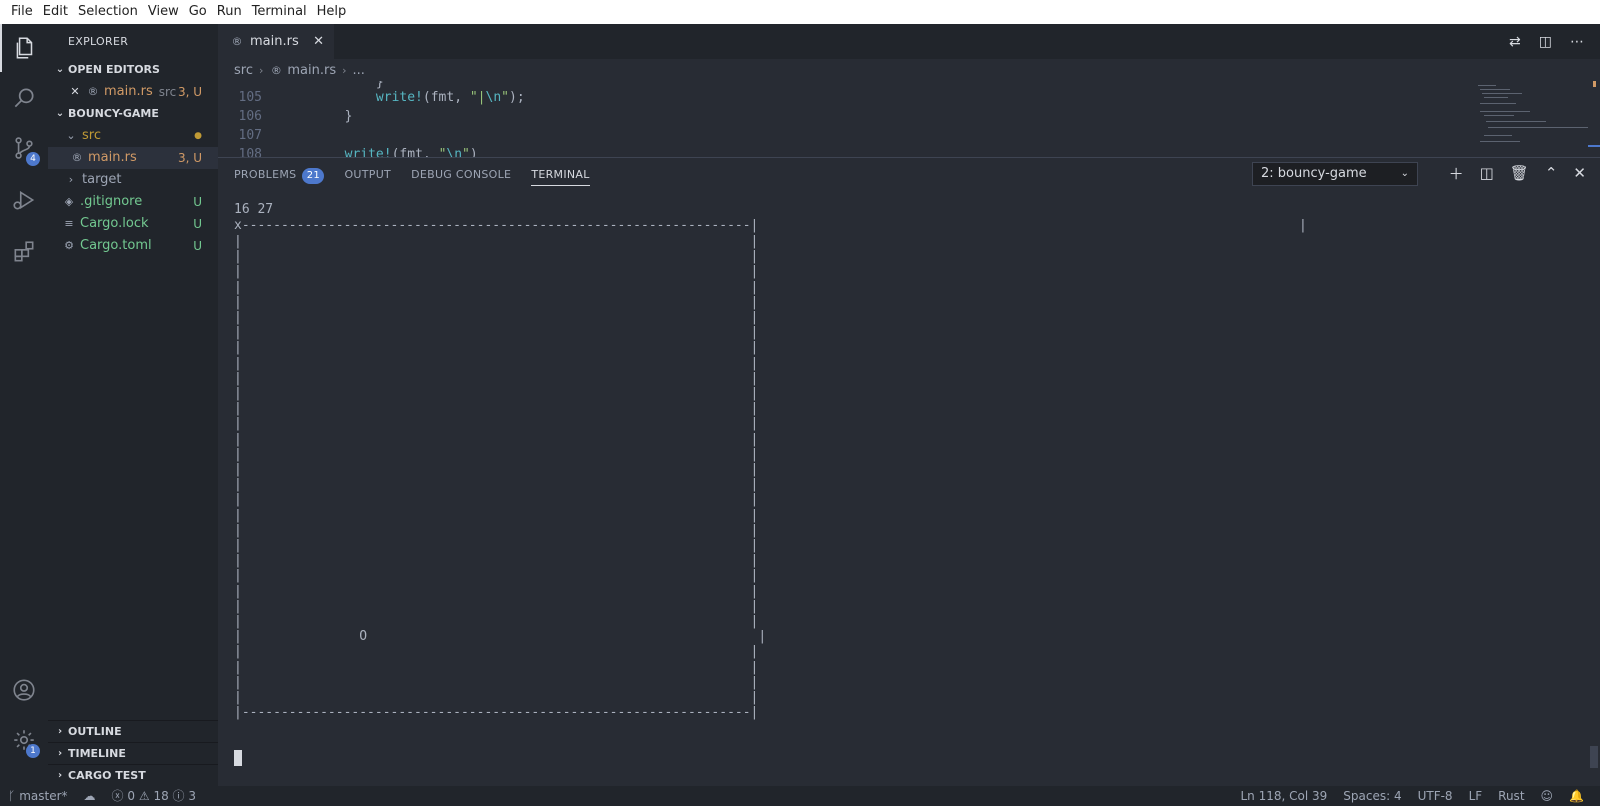 This screenshot has height=806, width=1600. Describe the element at coordinates (250, 135) in the screenshot. I see `code-line: 107` at that location.